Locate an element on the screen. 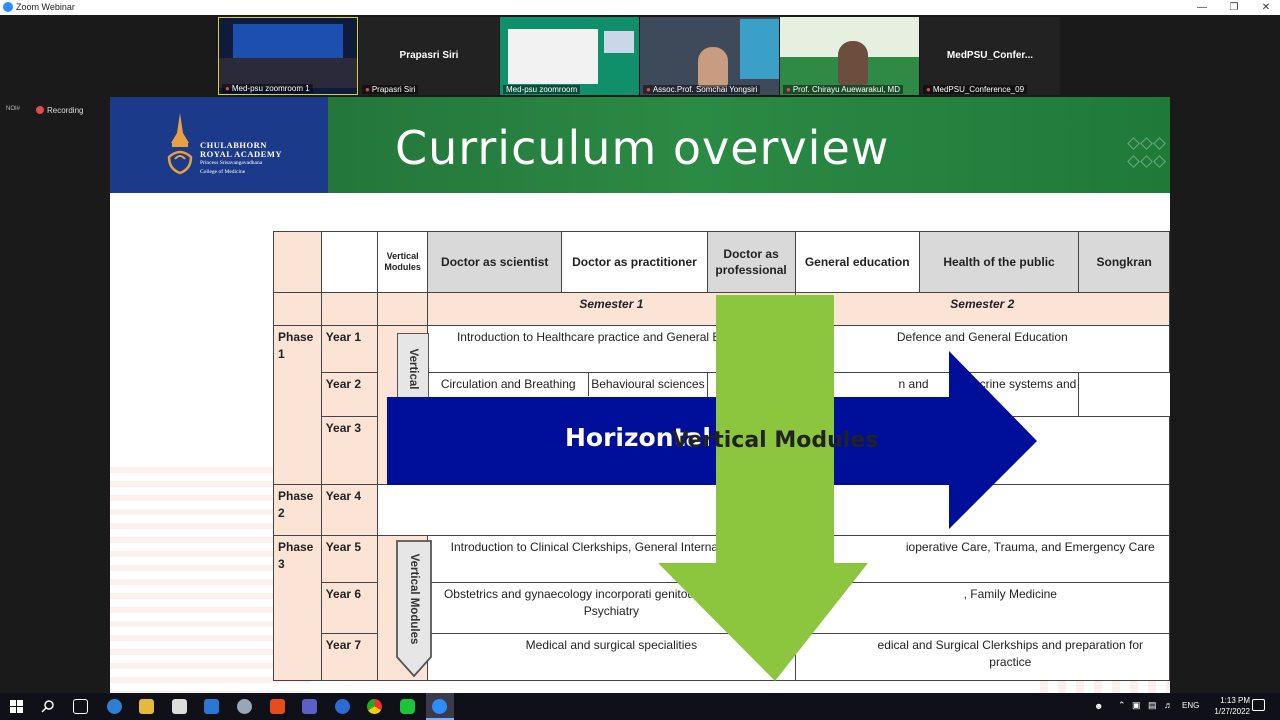  video-tile: Prapasri Siri ● Prapasri Siri is located at coordinates (429, 56).